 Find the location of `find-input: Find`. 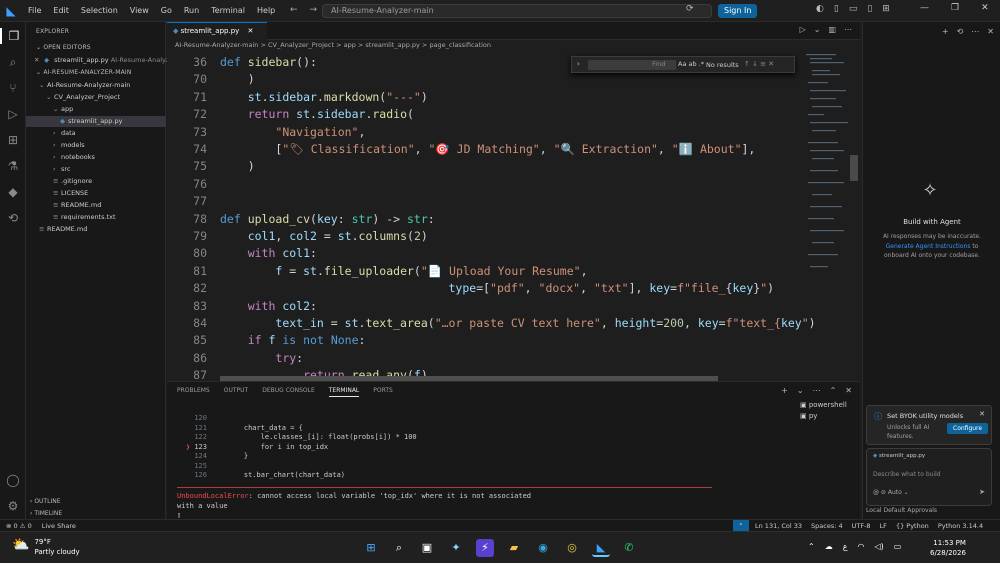

find-input: Find is located at coordinates (632, 65).